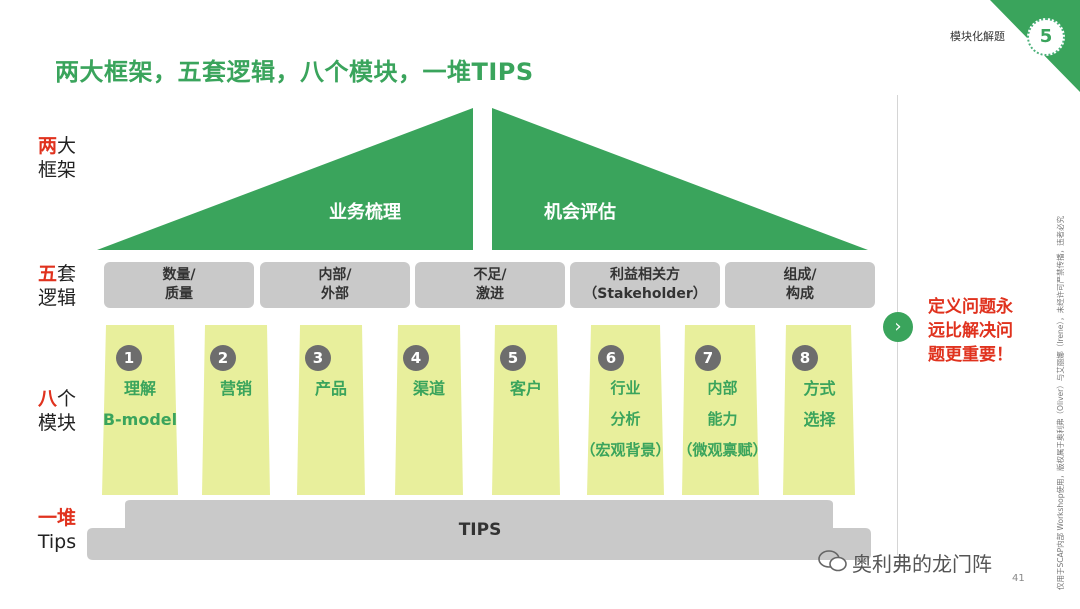  What do you see at coordinates (680, 179) in the screenshot?
I see `roof-right` at bounding box center [680, 179].